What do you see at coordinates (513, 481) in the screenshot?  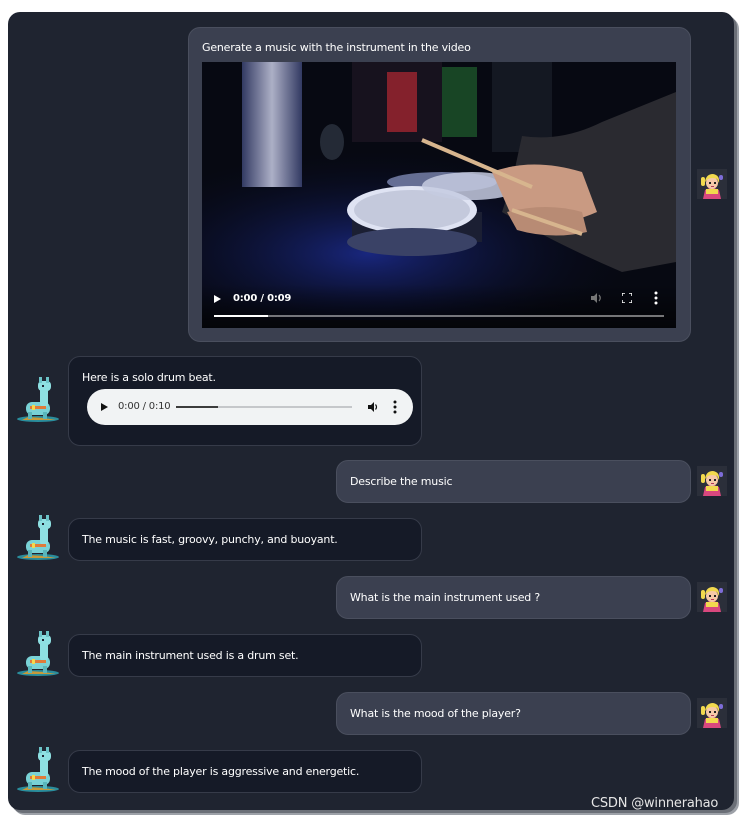 I see `user-message: Describe the music` at bounding box center [513, 481].